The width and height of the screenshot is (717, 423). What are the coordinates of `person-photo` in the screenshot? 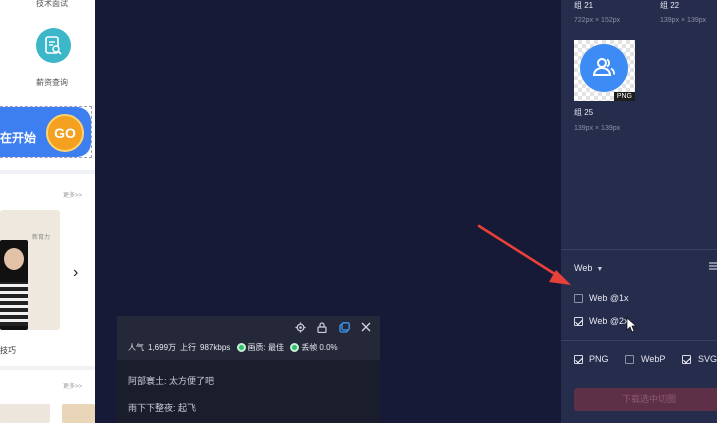 It's located at (14, 285).